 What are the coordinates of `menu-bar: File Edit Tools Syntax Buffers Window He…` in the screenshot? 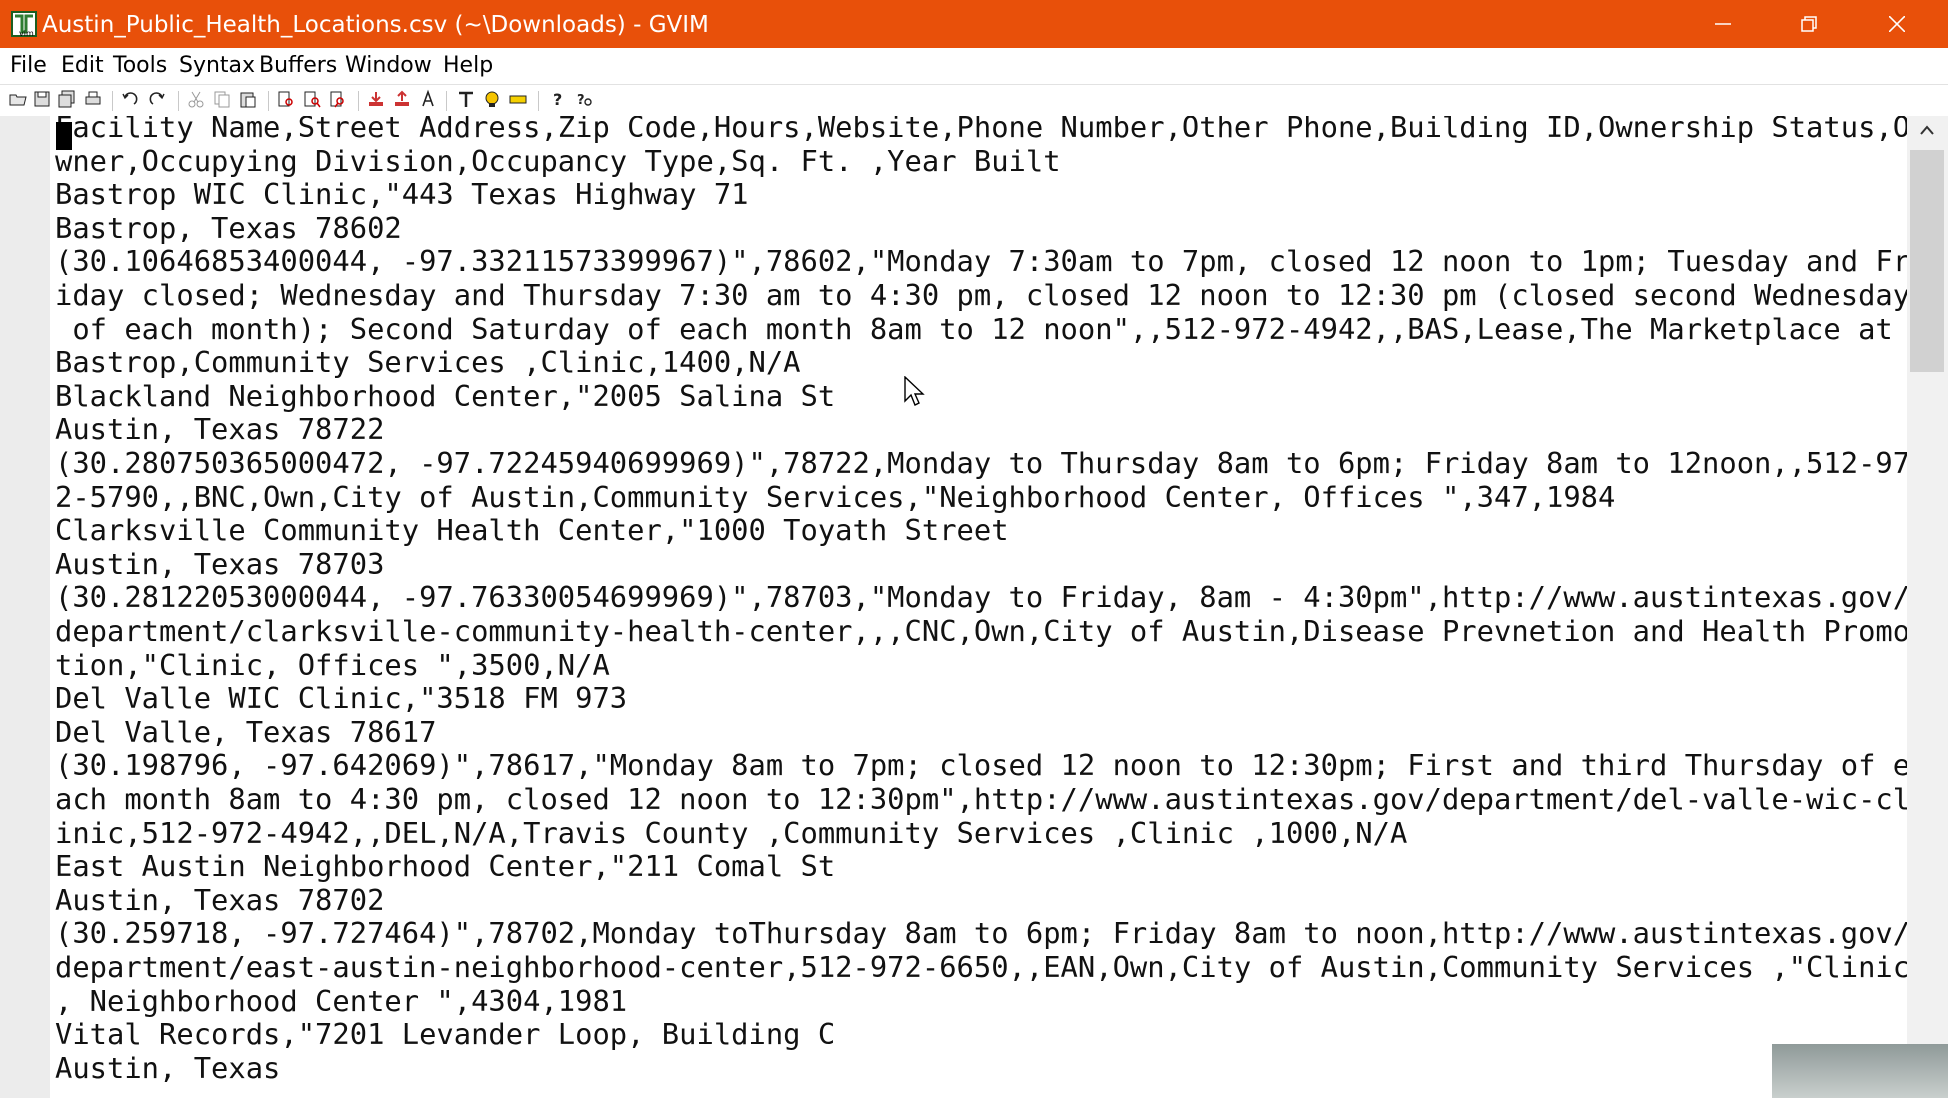 It's located at (974, 66).